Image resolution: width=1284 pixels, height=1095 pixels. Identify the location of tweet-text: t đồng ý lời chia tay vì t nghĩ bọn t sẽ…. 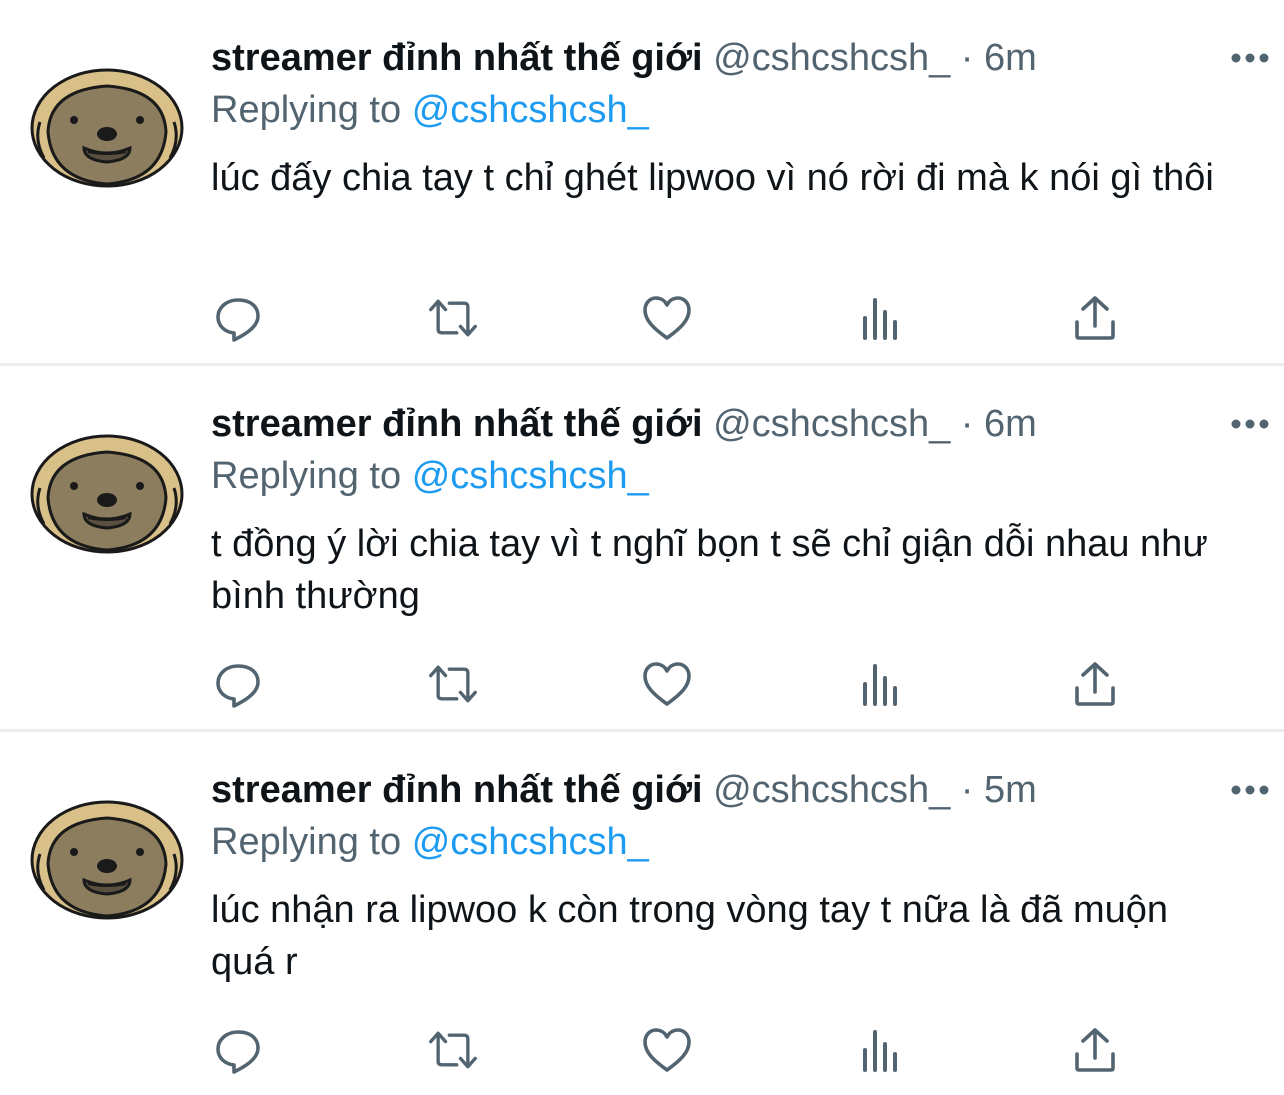
(709, 570).